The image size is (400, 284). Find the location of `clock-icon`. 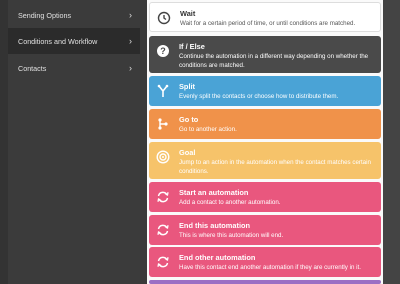

clock-icon is located at coordinates (164, 18).